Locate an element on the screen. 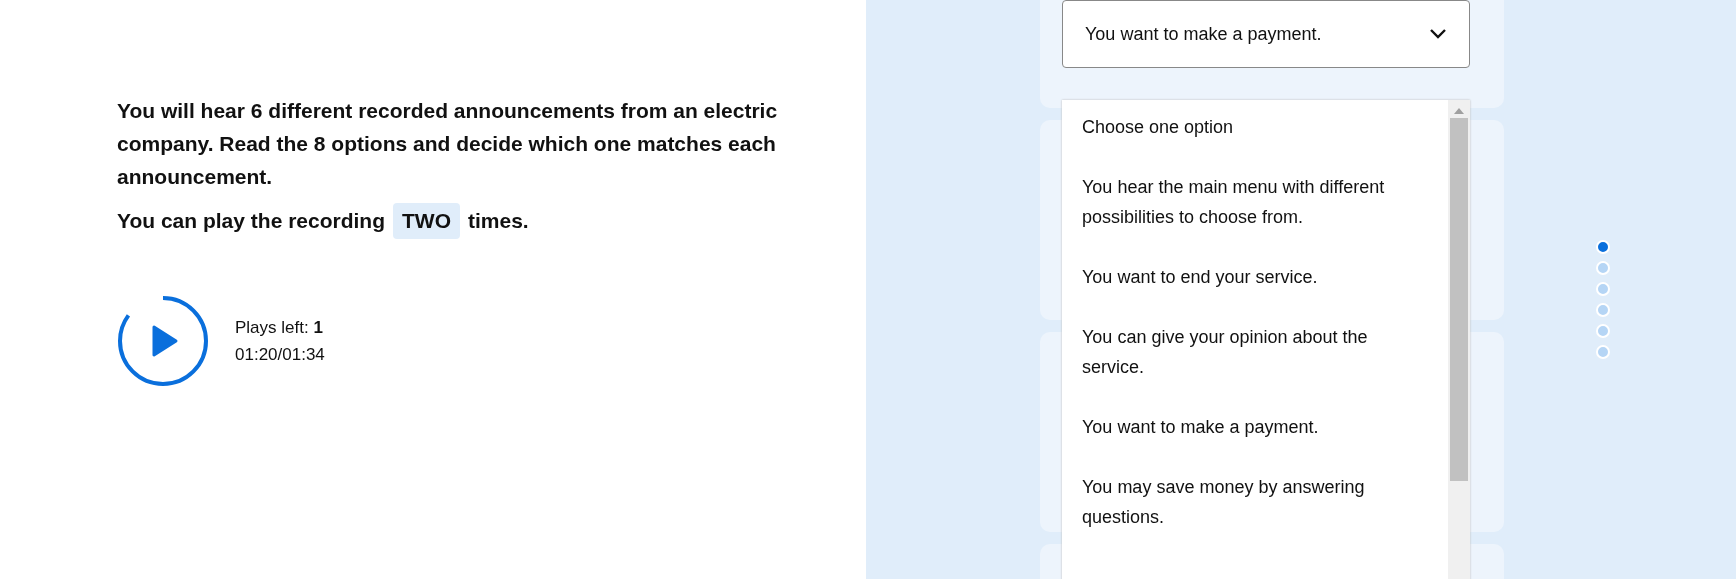  play-button is located at coordinates (163, 341).